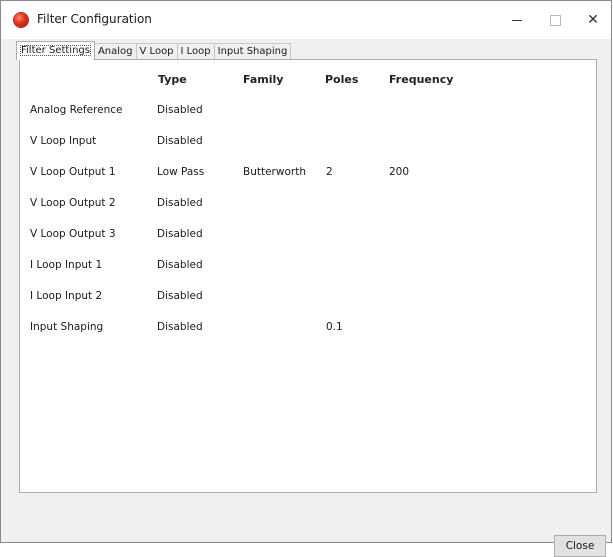  I want to click on tab-v-loop: V Loop, so click(156, 51).